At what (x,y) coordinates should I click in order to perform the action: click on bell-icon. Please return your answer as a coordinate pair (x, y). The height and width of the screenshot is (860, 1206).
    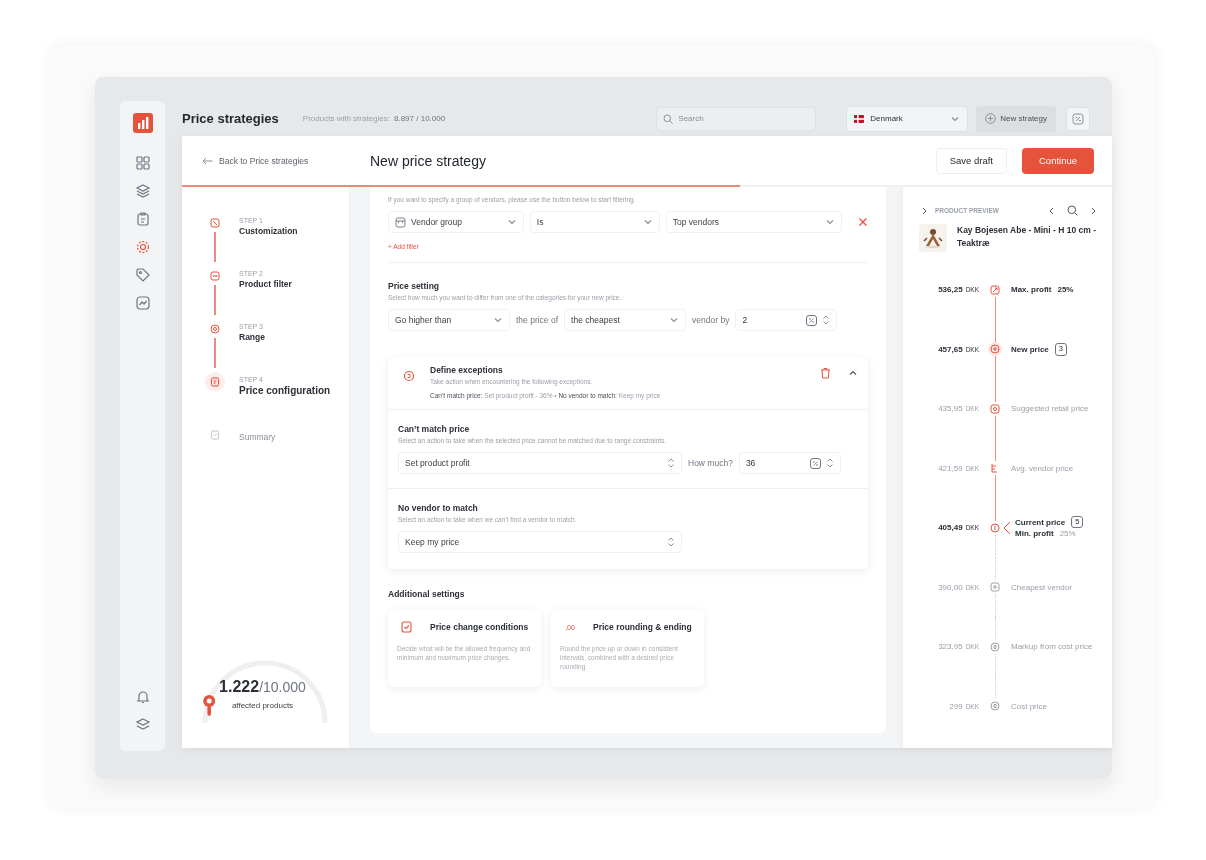
    Looking at the image, I should click on (142, 697).